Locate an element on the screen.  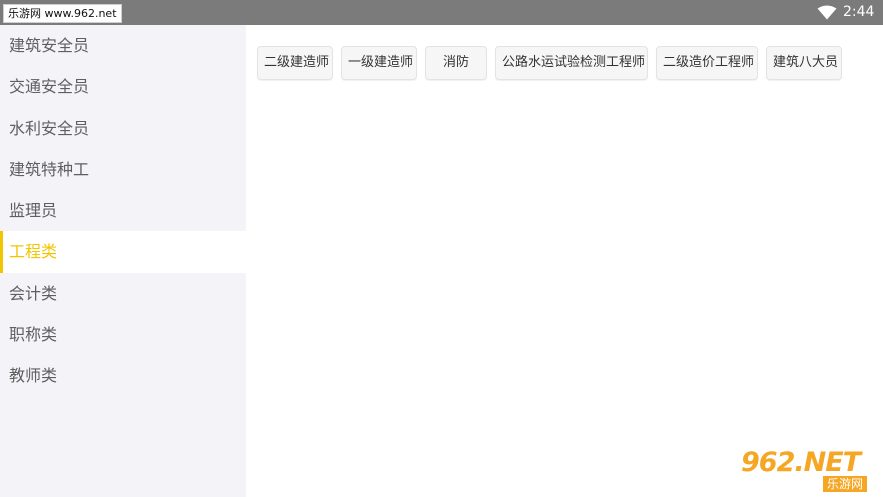
chip-highway-waterway-testing-engineer: 公路水运试验检测工程师 is located at coordinates (571, 63).